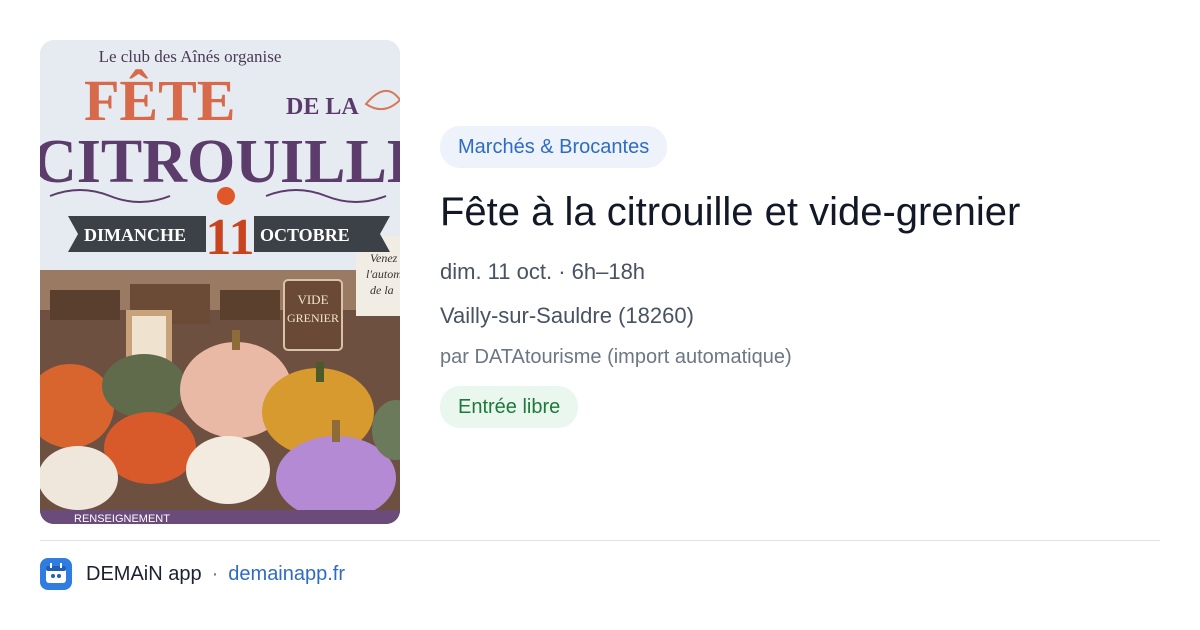 The width and height of the screenshot is (1200, 630). Describe the element at coordinates (384, 258) in the screenshot. I see `poster-side-note-1: Venez` at that location.